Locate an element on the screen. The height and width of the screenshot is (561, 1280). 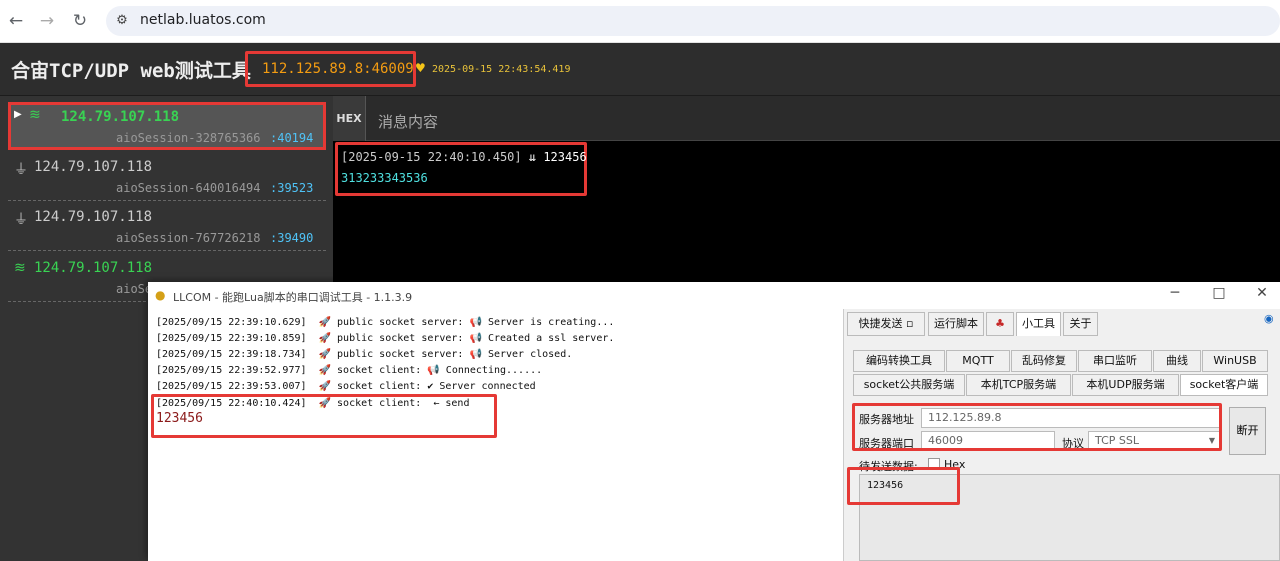
tab-about: 关于 is located at coordinates (1080, 324).